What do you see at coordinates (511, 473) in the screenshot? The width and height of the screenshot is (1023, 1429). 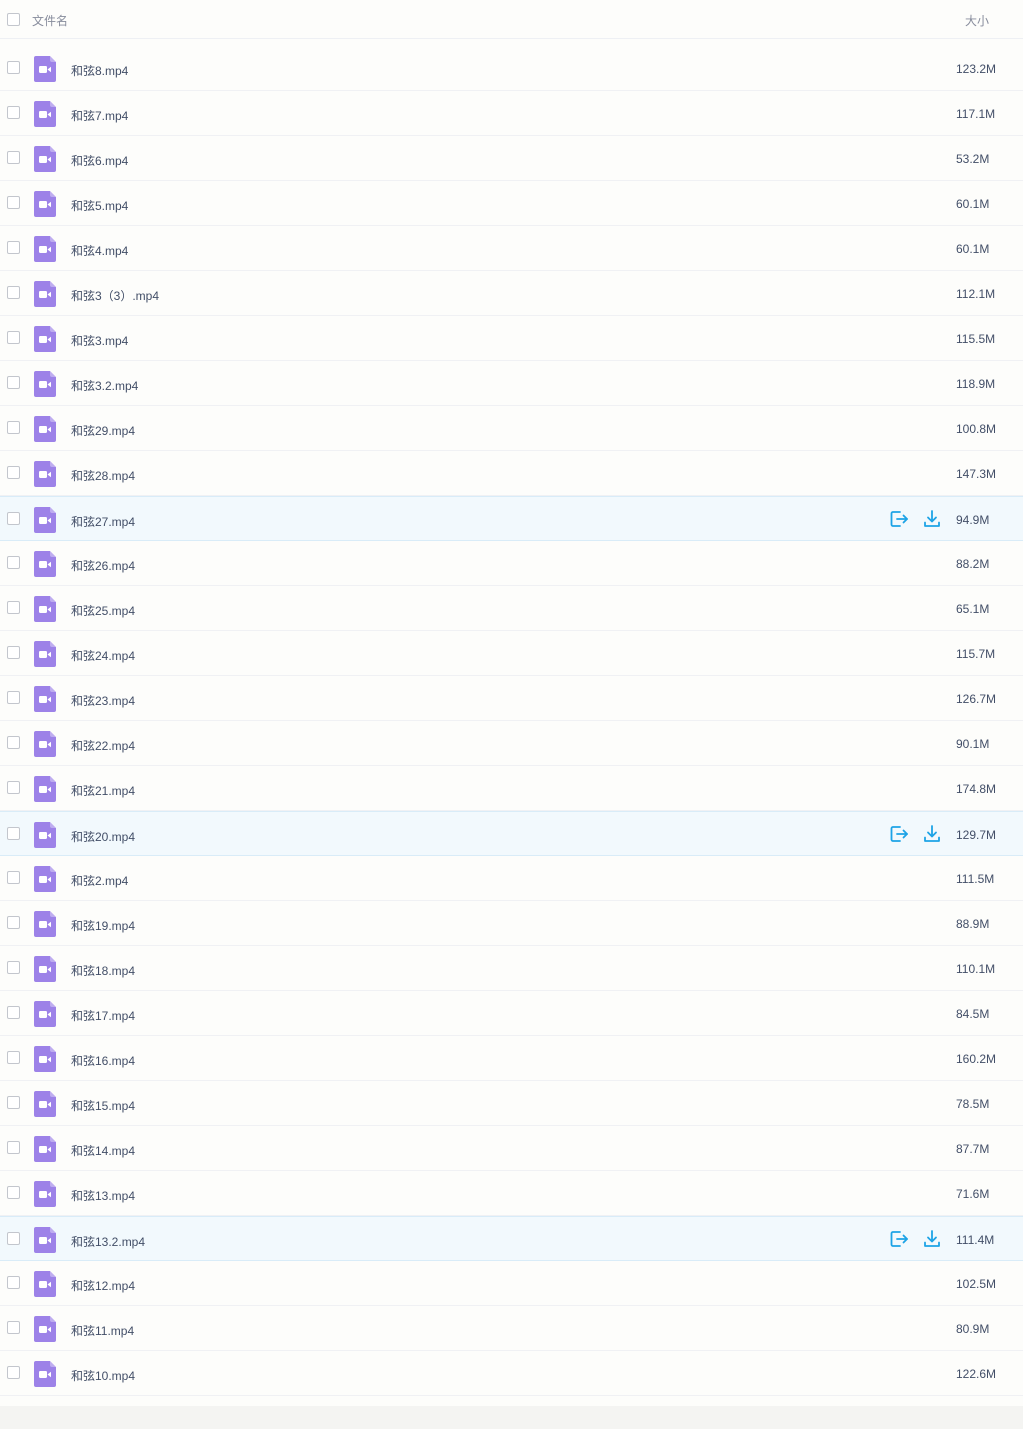 I see `file-row: 和弦28.mp4 147.3M` at bounding box center [511, 473].